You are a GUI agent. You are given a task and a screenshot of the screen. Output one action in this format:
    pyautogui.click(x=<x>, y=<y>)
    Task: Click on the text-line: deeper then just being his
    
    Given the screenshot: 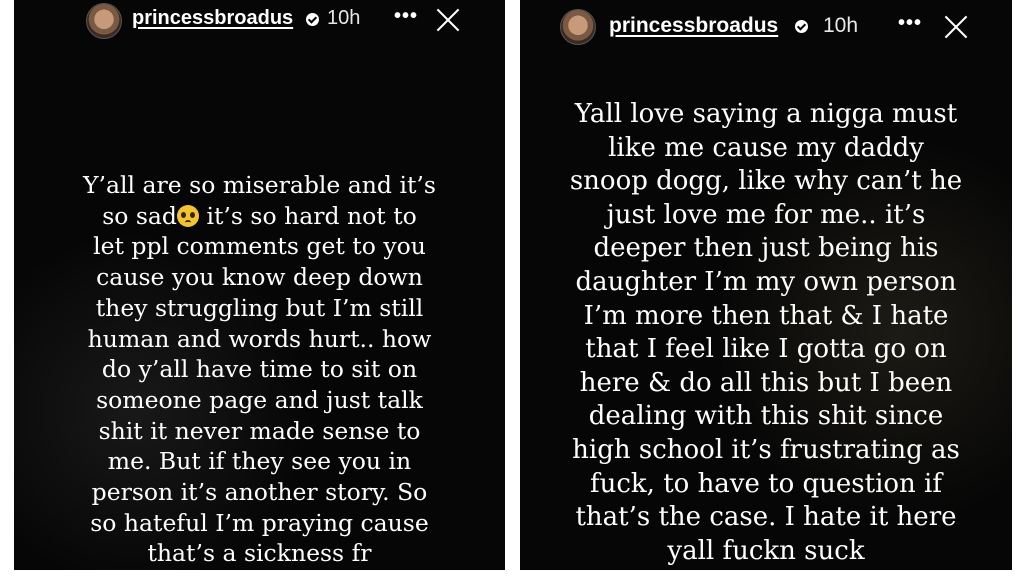 What is the action you would take?
    pyautogui.click(x=766, y=248)
    